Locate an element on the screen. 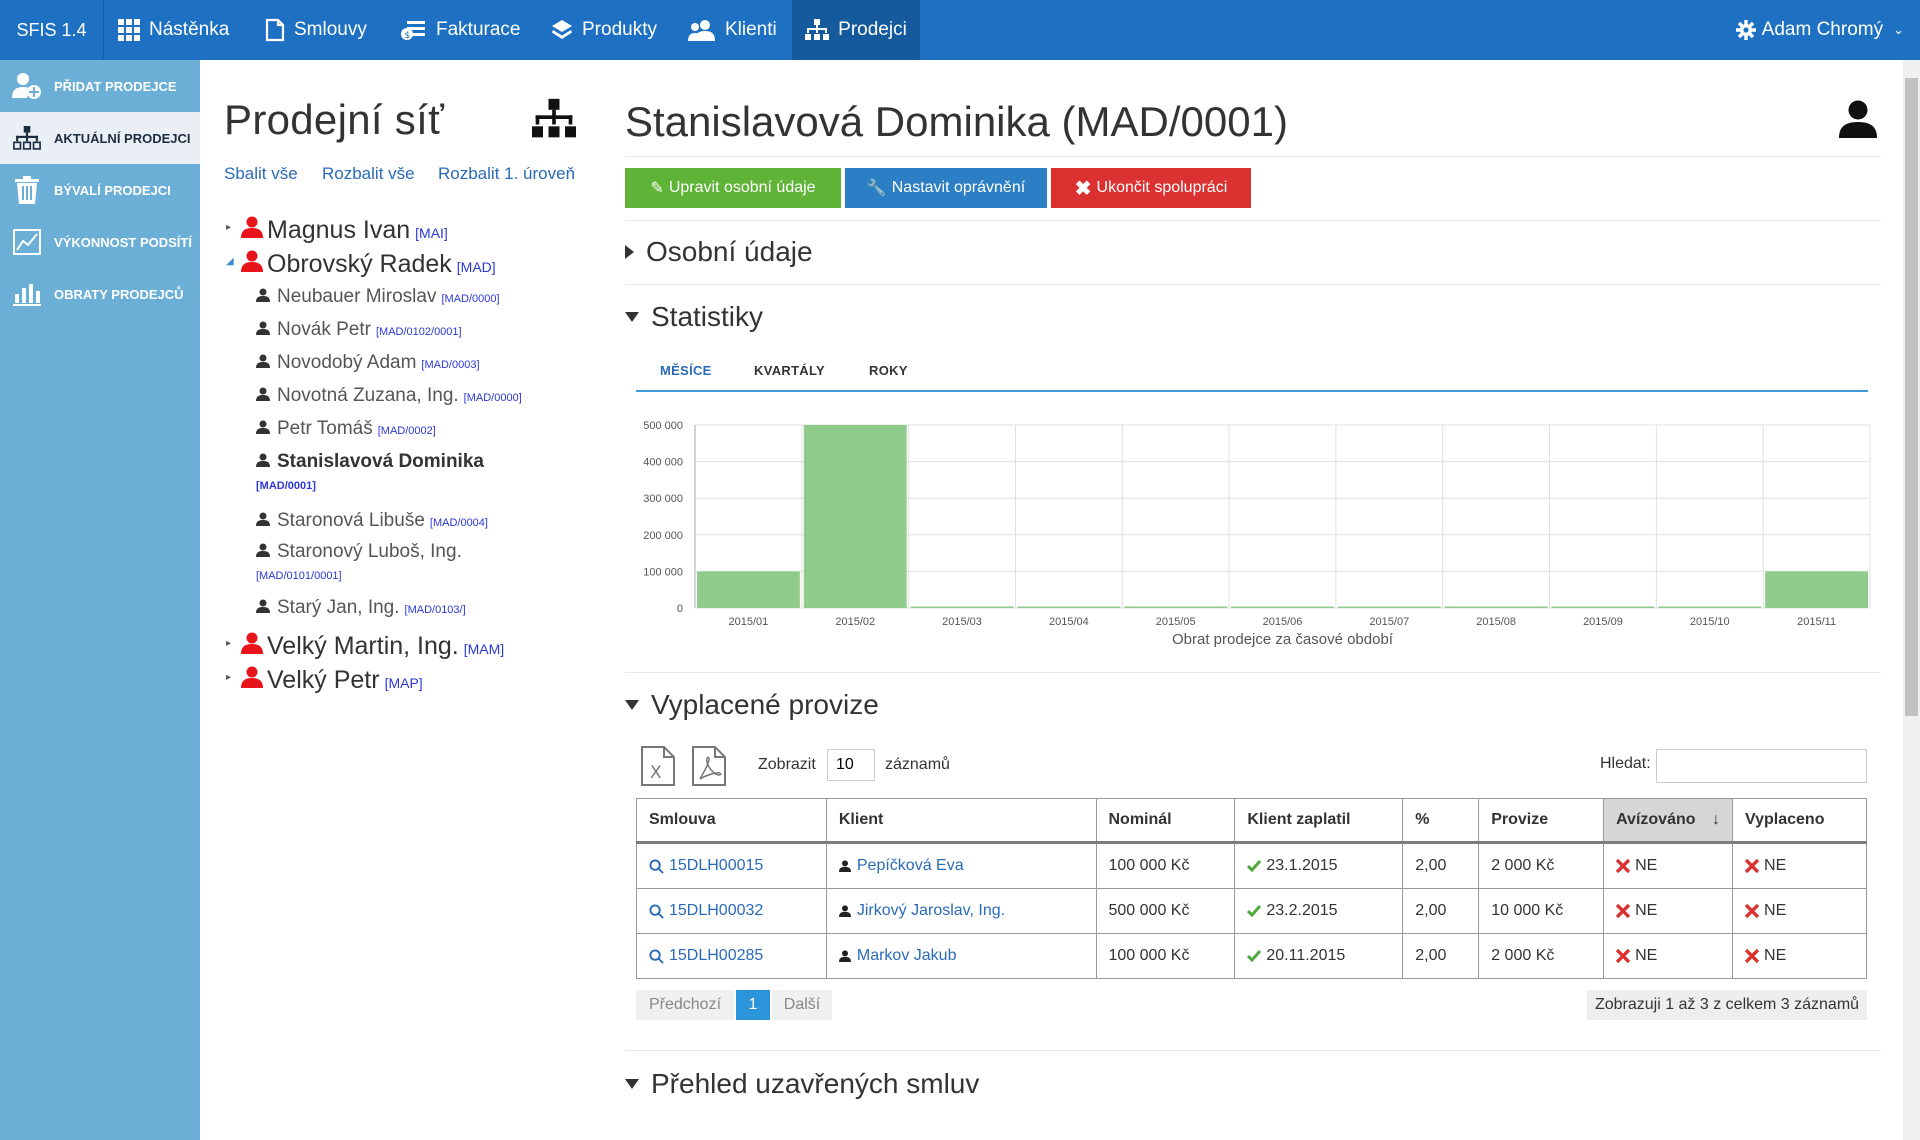  cell-client: Jirkový Jaroslav, Ing. is located at coordinates (961, 911).